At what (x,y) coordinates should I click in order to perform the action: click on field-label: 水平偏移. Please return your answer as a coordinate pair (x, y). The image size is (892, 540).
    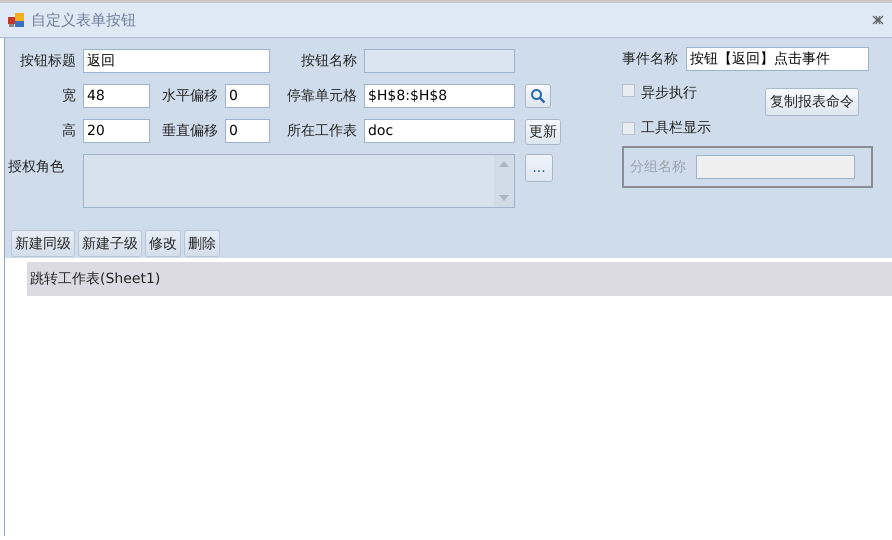
    Looking at the image, I should click on (190, 96).